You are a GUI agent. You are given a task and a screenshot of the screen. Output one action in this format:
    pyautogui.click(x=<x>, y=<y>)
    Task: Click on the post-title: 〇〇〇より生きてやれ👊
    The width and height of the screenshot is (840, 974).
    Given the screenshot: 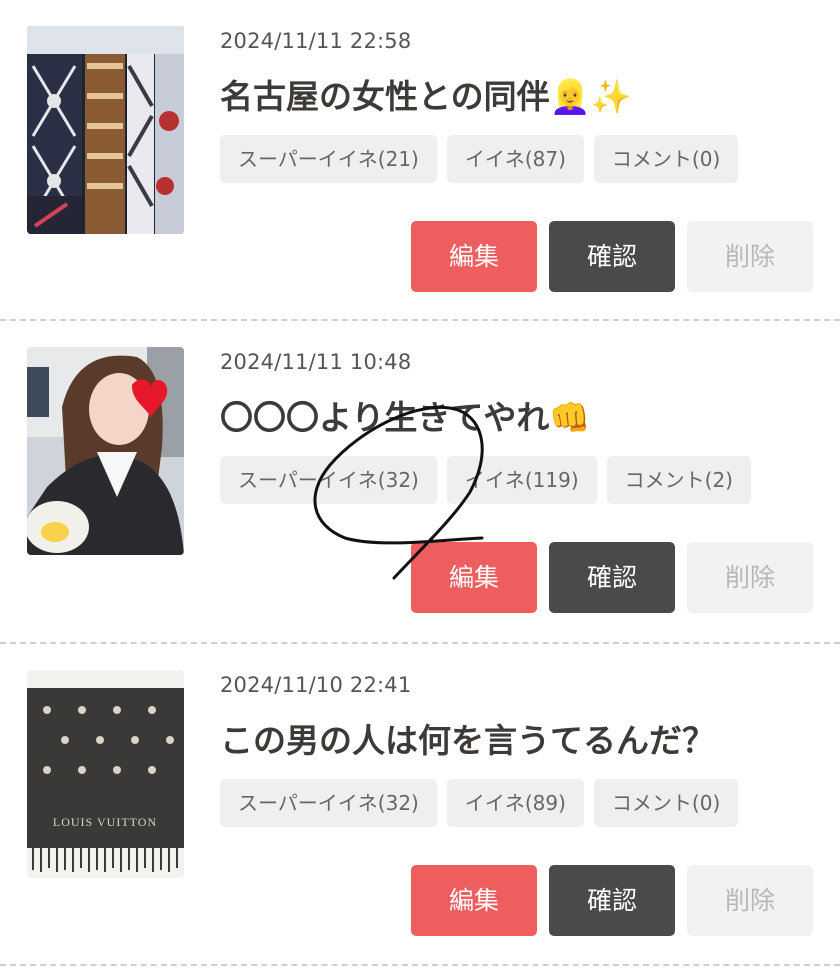 What is the action you would take?
    pyautogui.click(x=405, y=415)
    